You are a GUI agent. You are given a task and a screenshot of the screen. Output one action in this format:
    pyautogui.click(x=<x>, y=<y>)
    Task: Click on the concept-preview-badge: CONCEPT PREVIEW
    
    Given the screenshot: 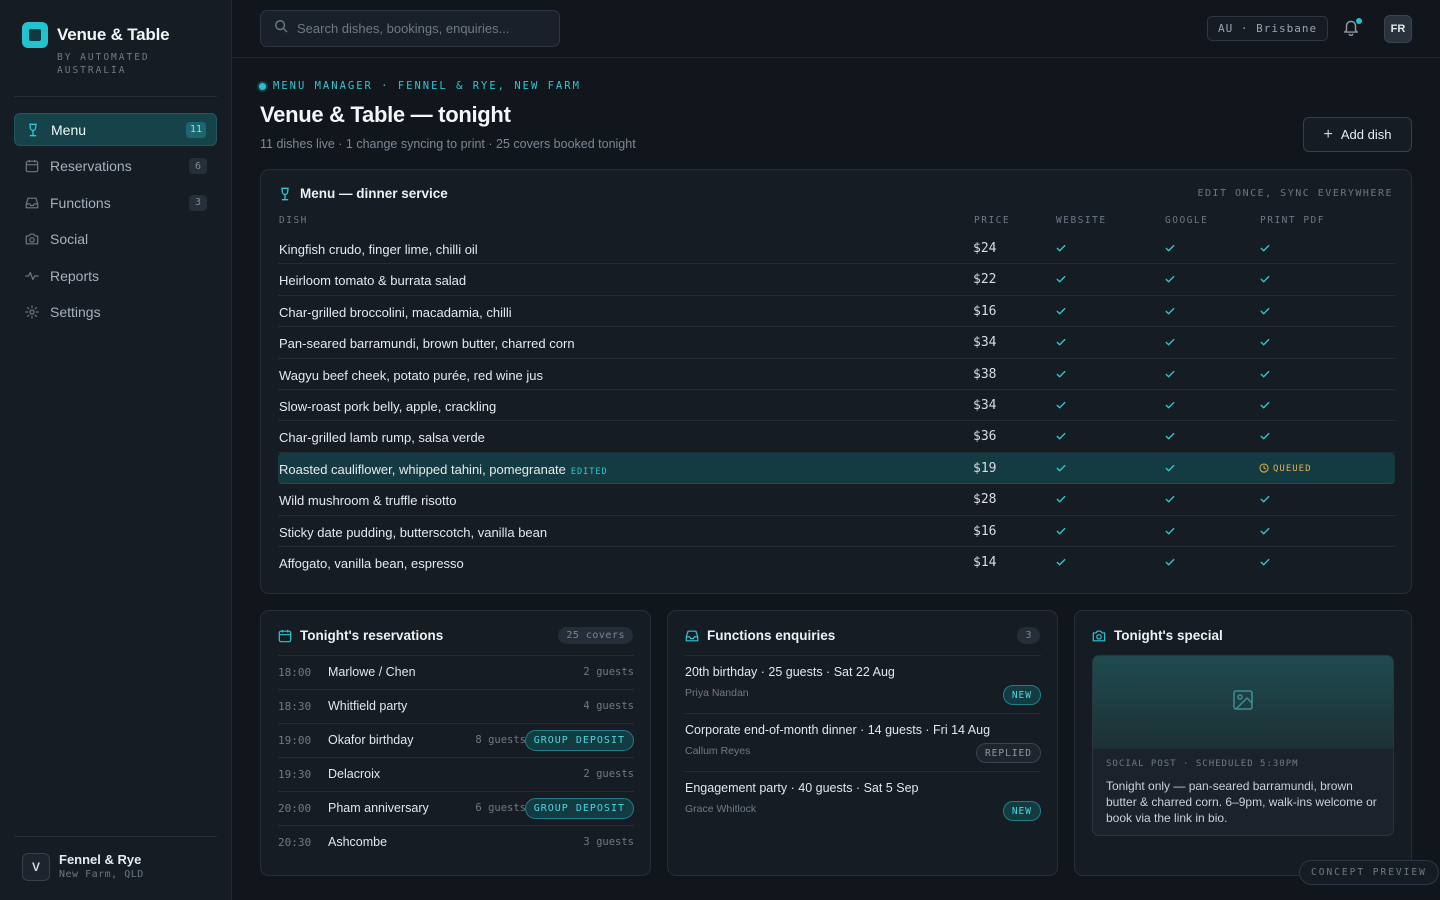 What is the action you would take?
    pyautogui.click(x=1369, y=872)
    